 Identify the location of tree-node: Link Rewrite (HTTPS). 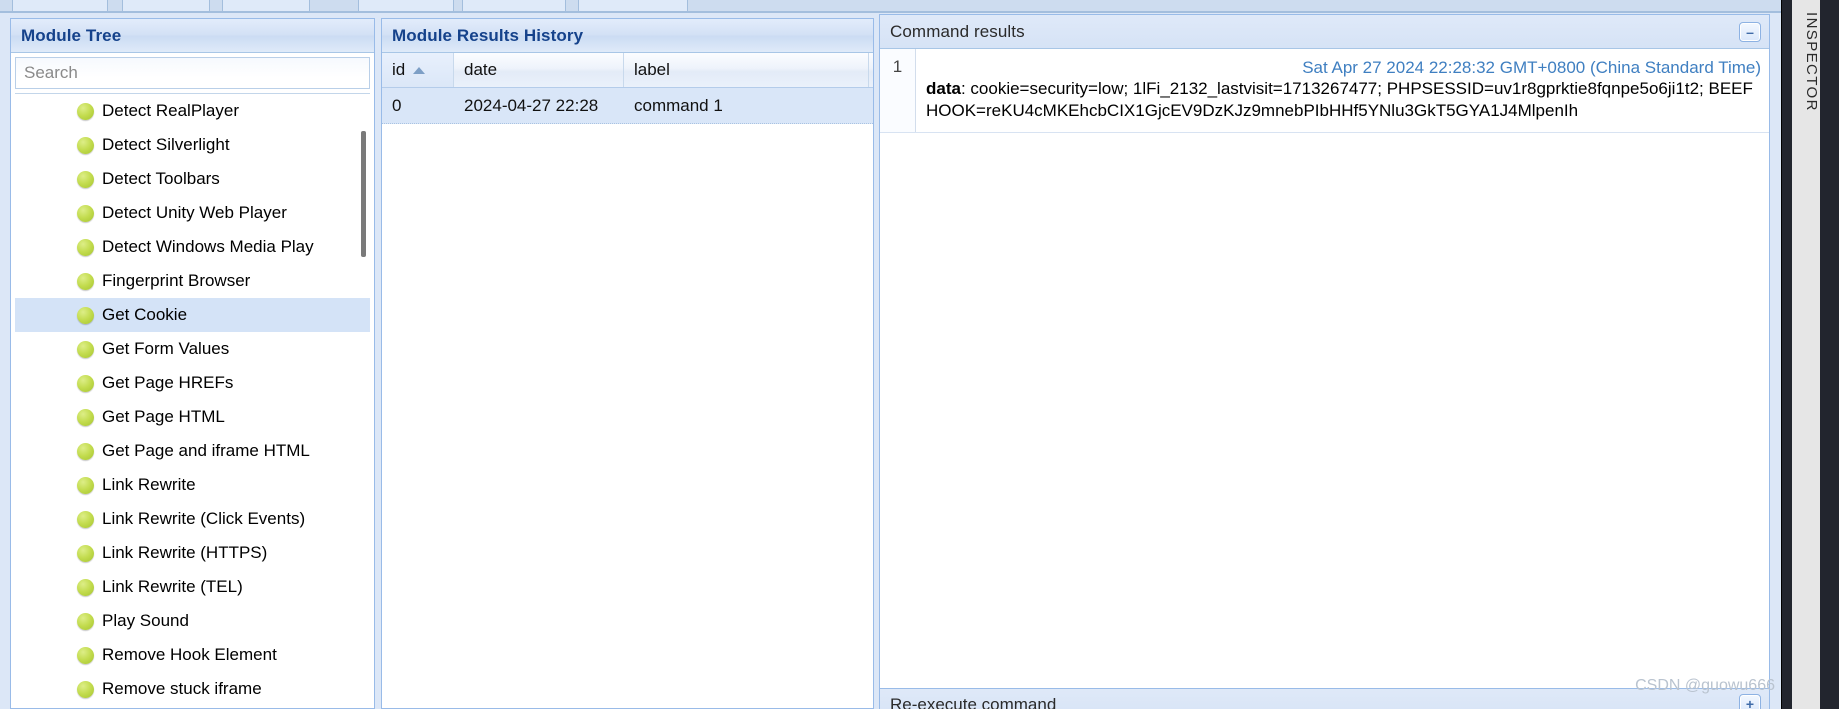
(192, 553).